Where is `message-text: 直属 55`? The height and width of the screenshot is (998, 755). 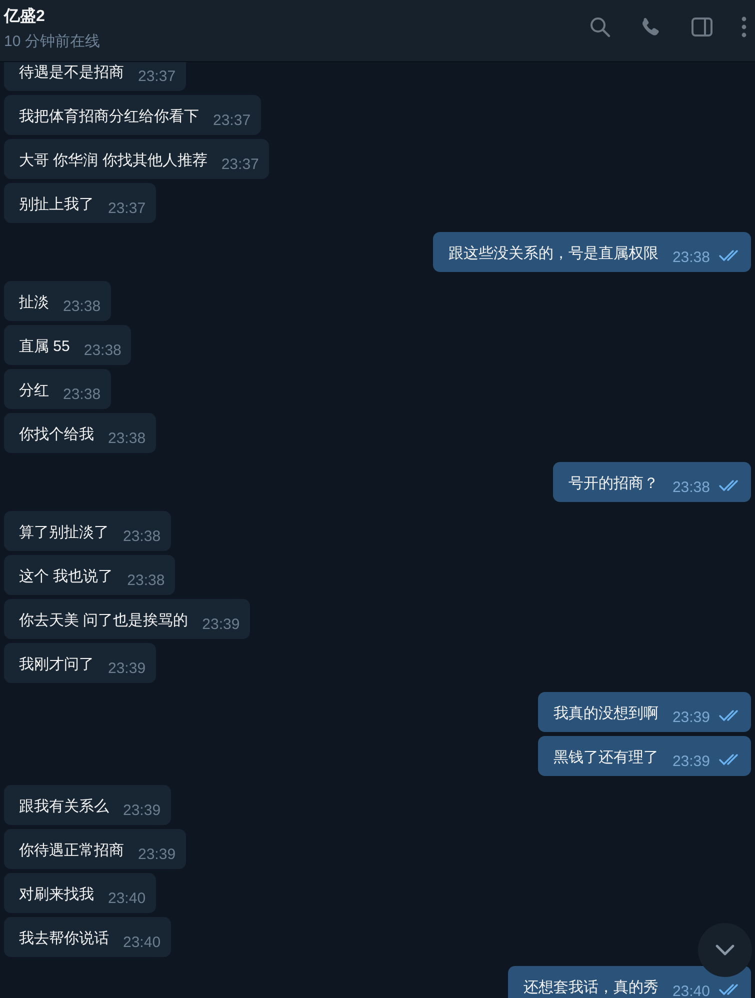 message-text: 直属 55 is located at coordinates (44, 346).